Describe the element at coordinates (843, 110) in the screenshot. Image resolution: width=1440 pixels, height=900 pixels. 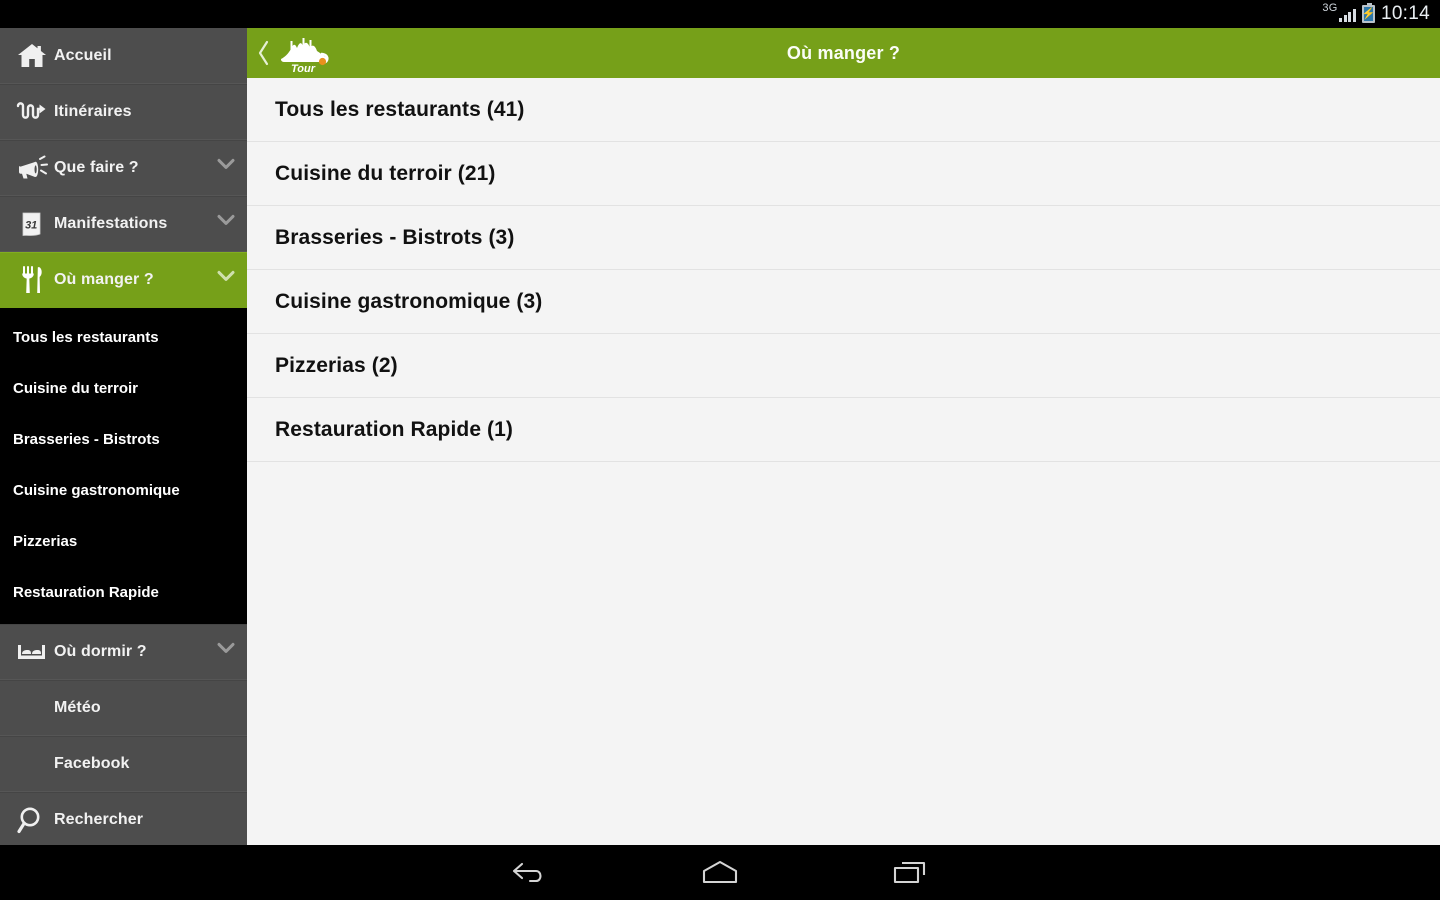
I see `list-item: Tous les restaurants (41)` at that location.